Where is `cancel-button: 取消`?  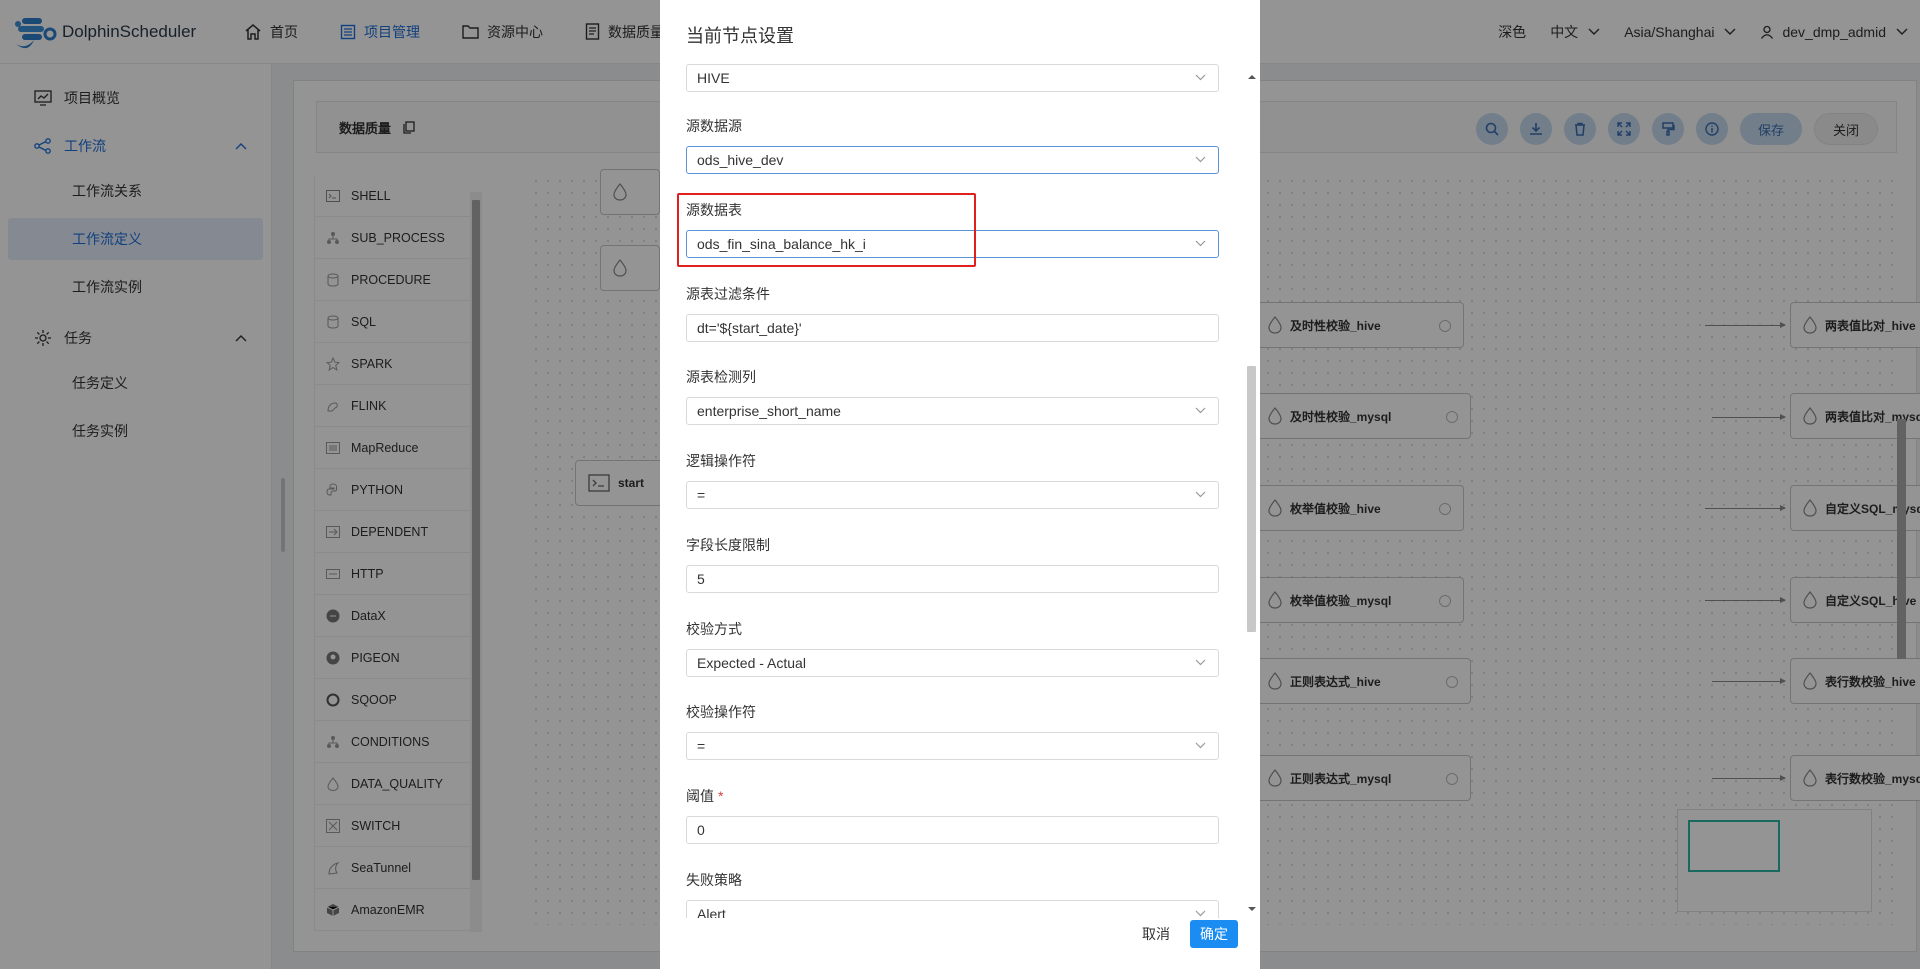
cancel-button: 取消 is located at coordinates (1156, 934).